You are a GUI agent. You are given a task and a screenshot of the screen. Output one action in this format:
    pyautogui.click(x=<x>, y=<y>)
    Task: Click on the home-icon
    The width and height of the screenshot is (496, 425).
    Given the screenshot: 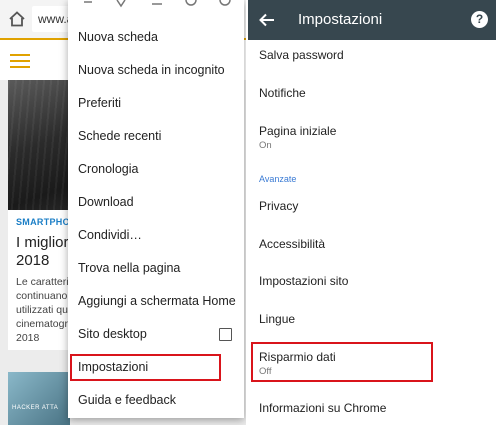 What is the action you would take?
    pyautogui.click(x=17, y=19)
    